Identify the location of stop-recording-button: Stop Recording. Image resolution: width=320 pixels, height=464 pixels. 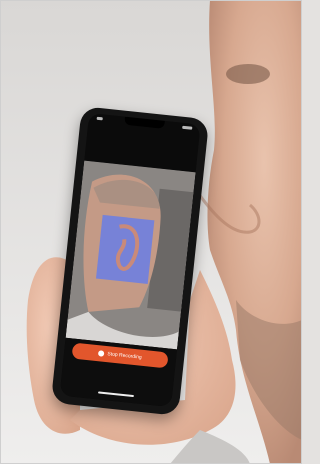
(120, 355).